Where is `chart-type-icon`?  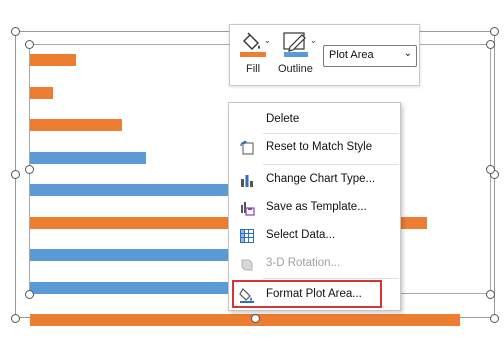
chart-type-icon is located at coordinates (247, 181).